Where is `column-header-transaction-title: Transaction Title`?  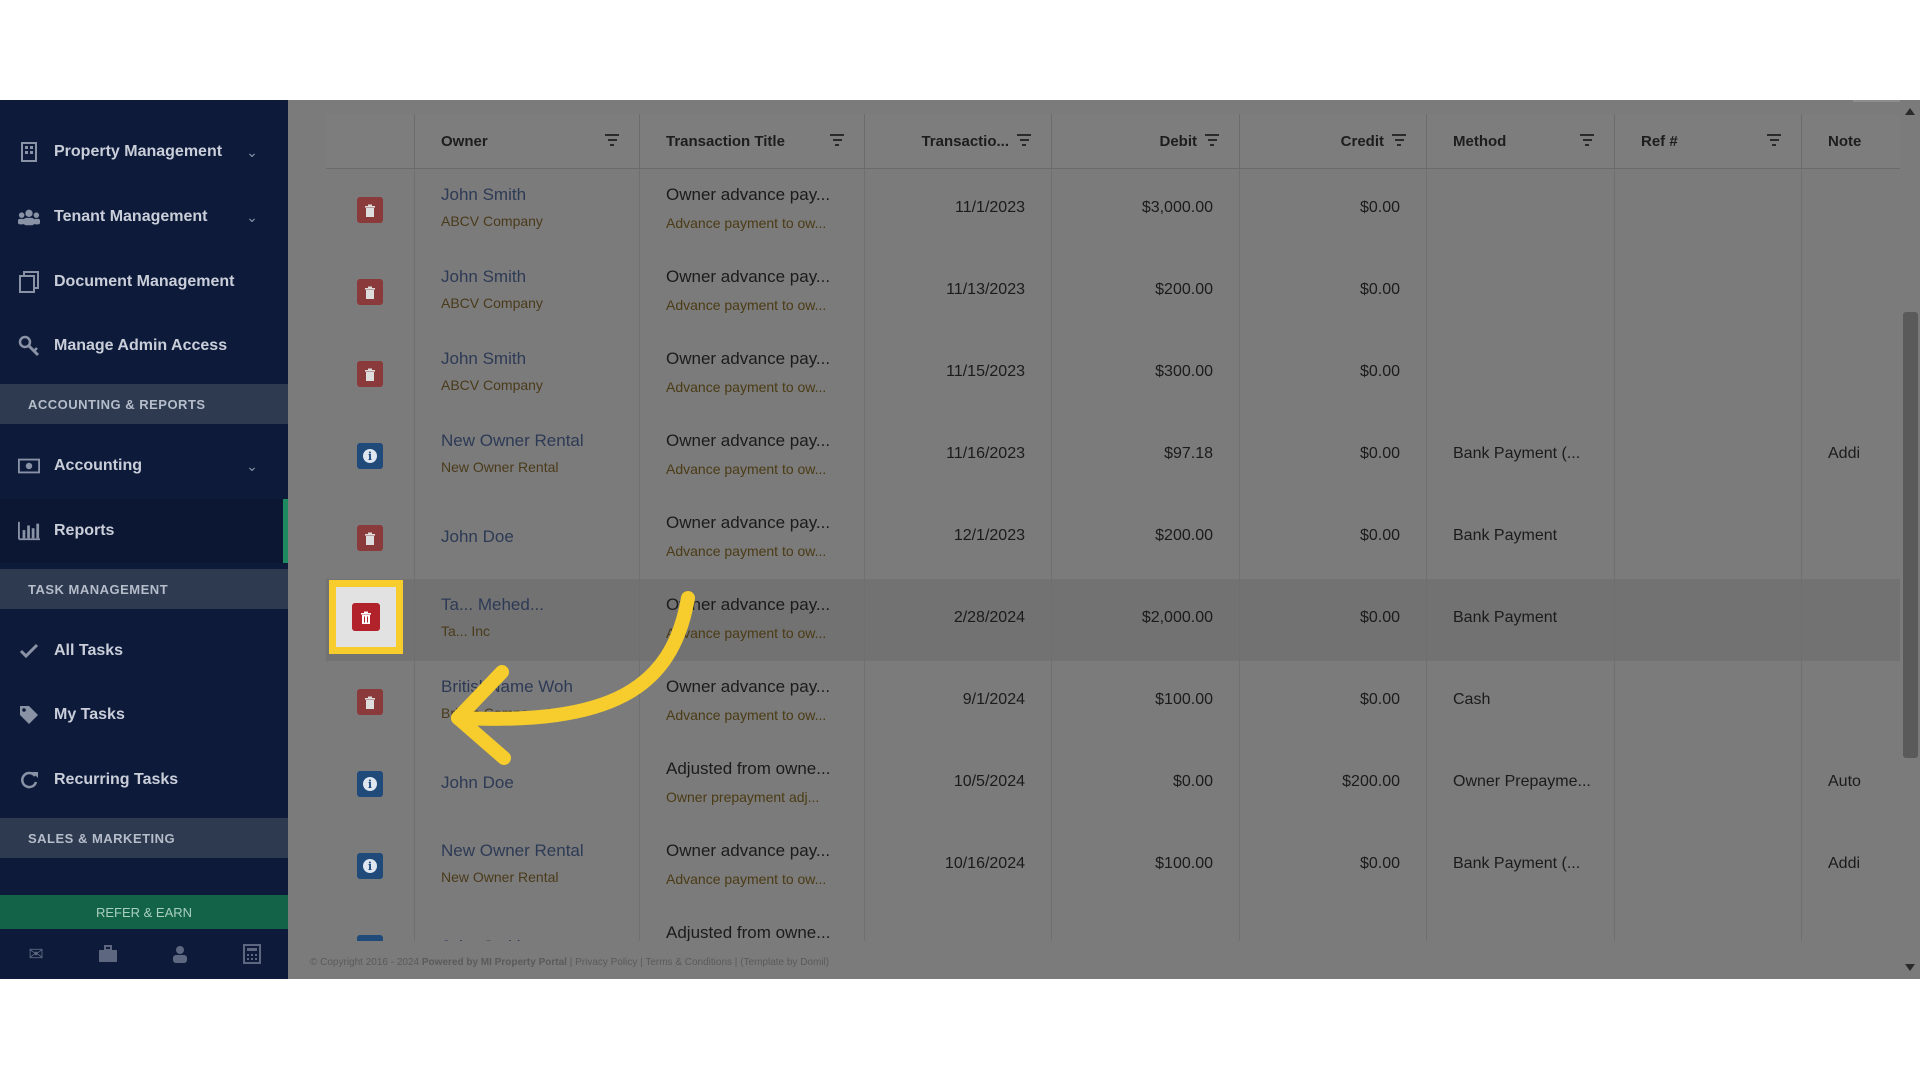
column-header-transaction-title: Transaction Title is located at coordinates (752, 141).